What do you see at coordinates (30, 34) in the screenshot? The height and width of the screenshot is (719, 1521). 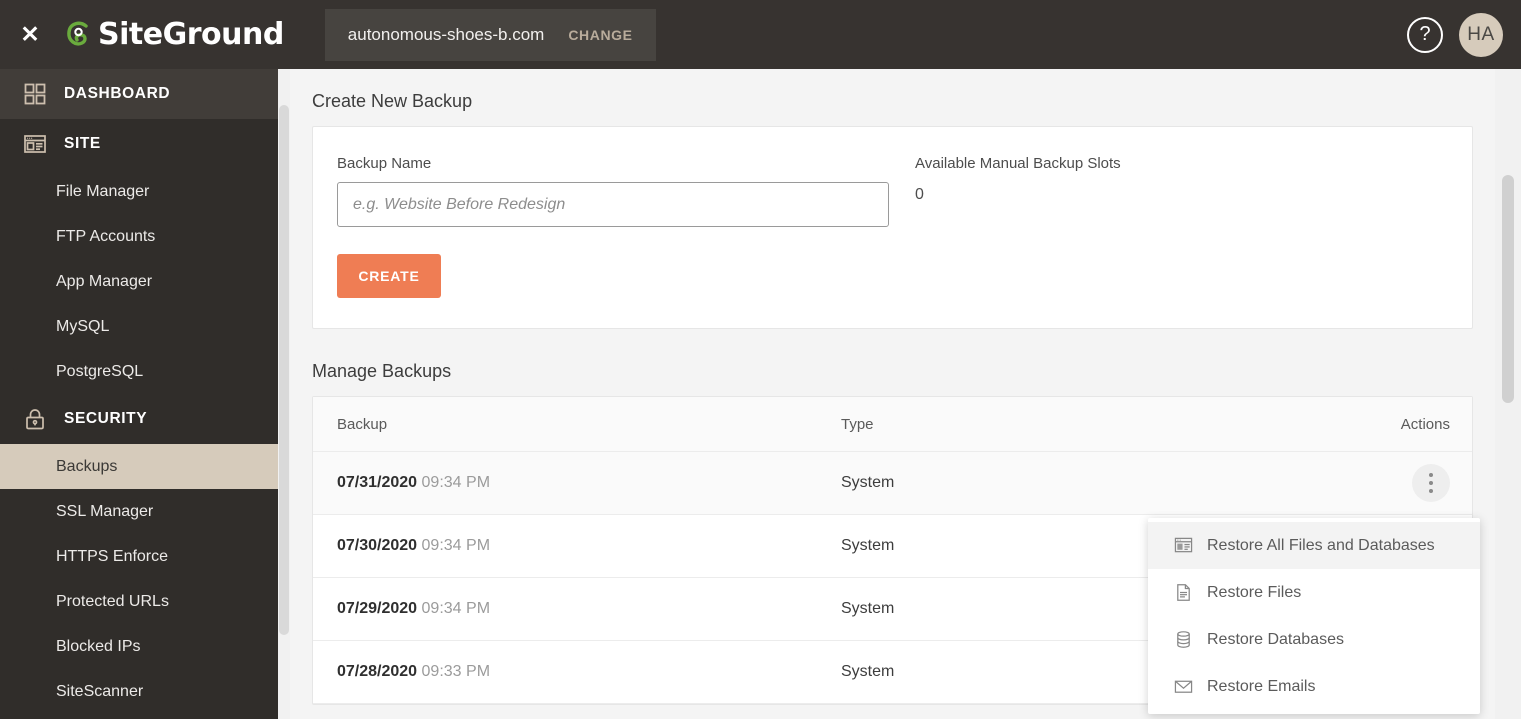 I see `close-button: ✕` at bounding box center [30, 34].